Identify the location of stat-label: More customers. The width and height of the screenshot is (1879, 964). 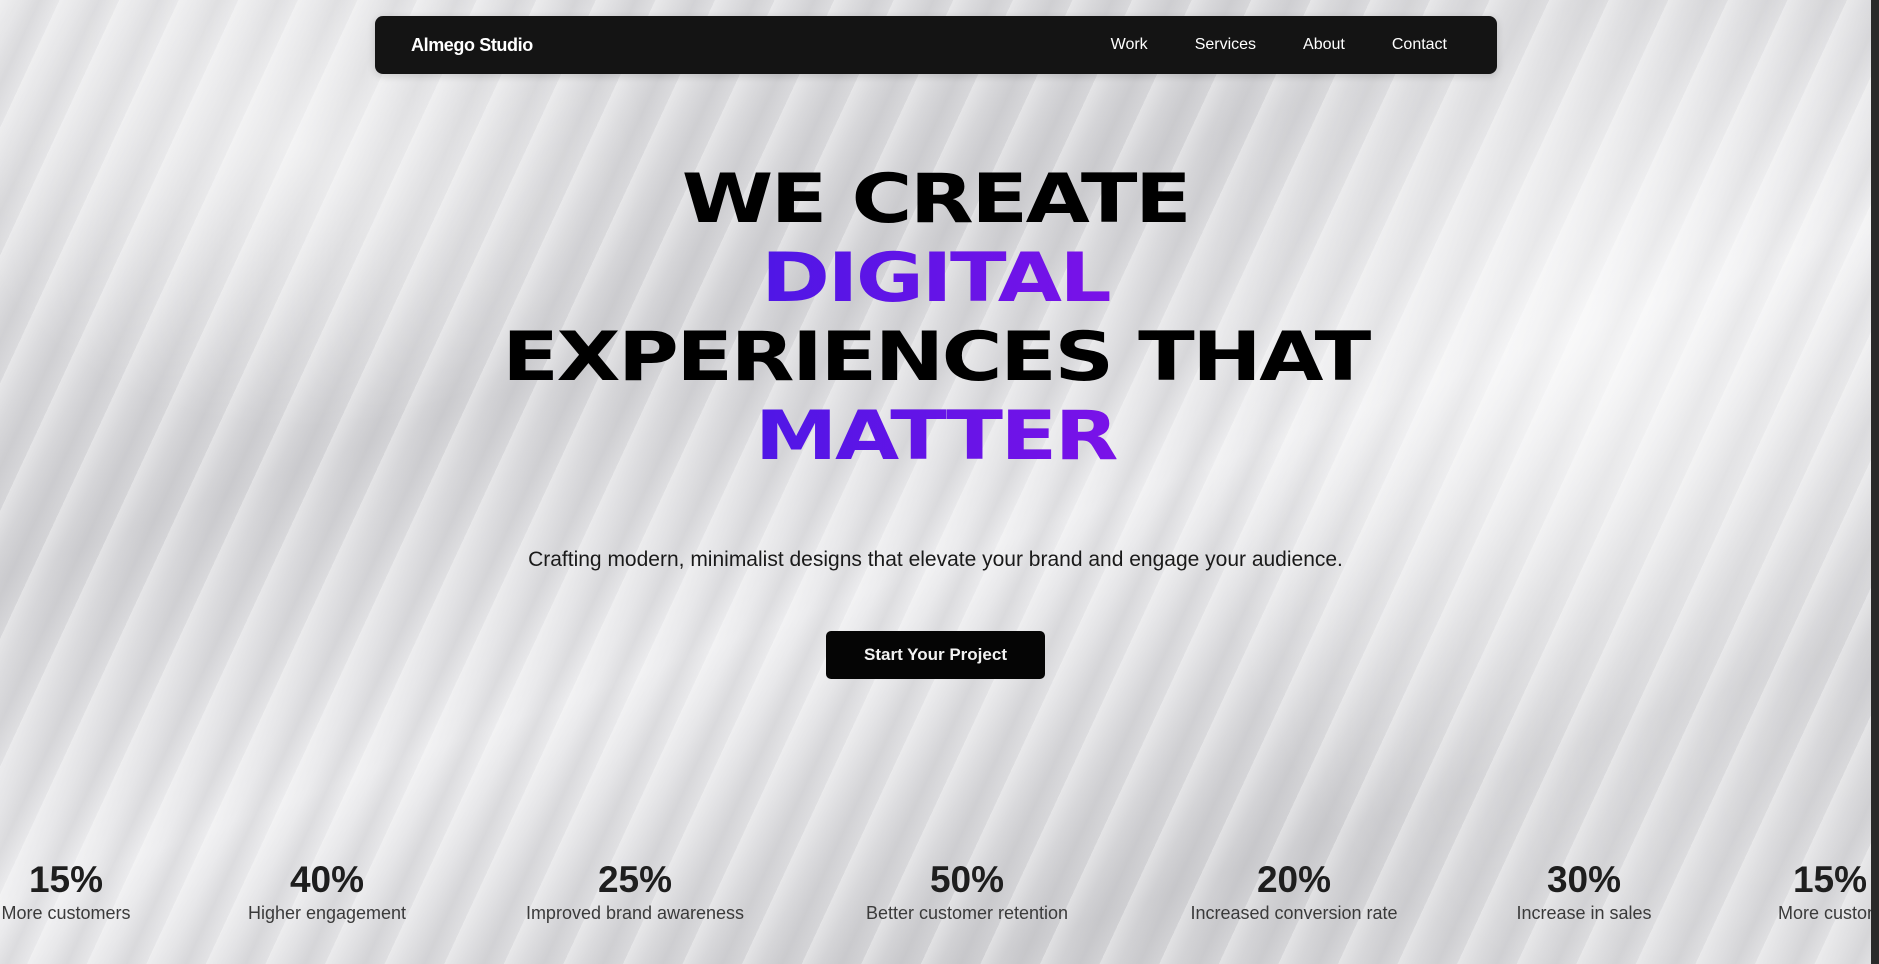
(66, 913).